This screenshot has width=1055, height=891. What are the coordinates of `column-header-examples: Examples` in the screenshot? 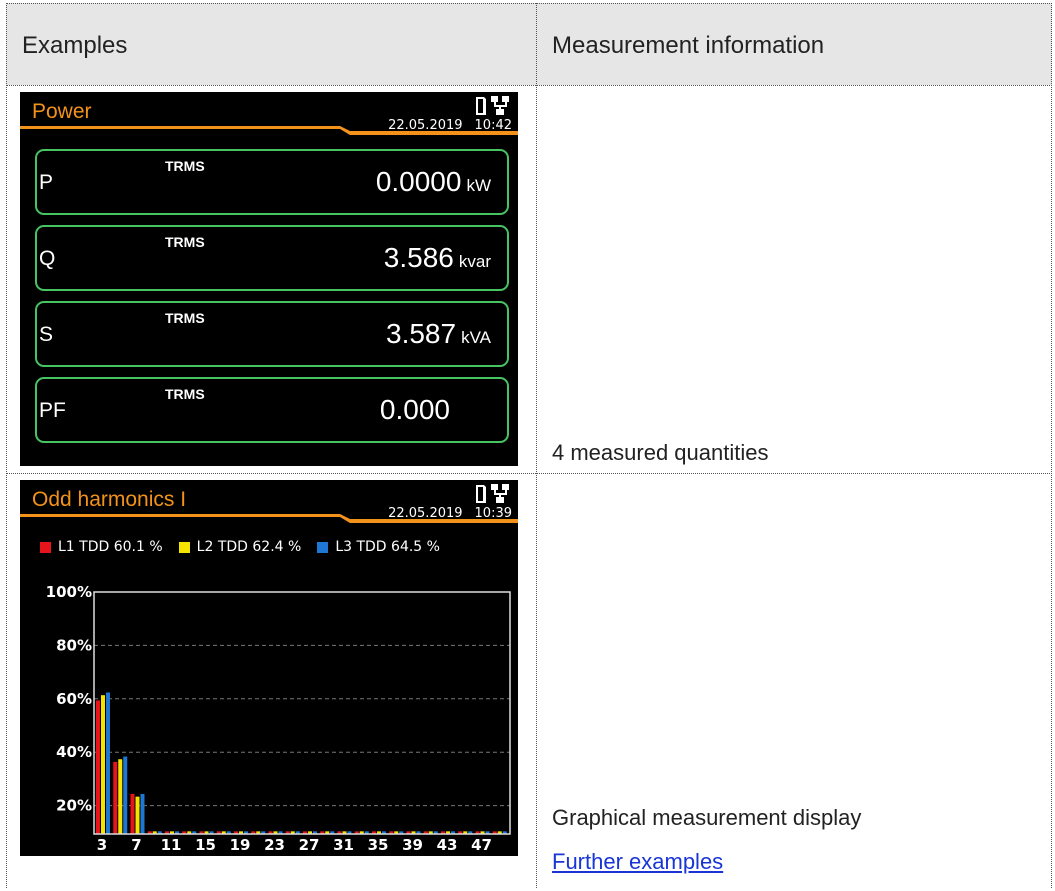 It's located at (75, 45).